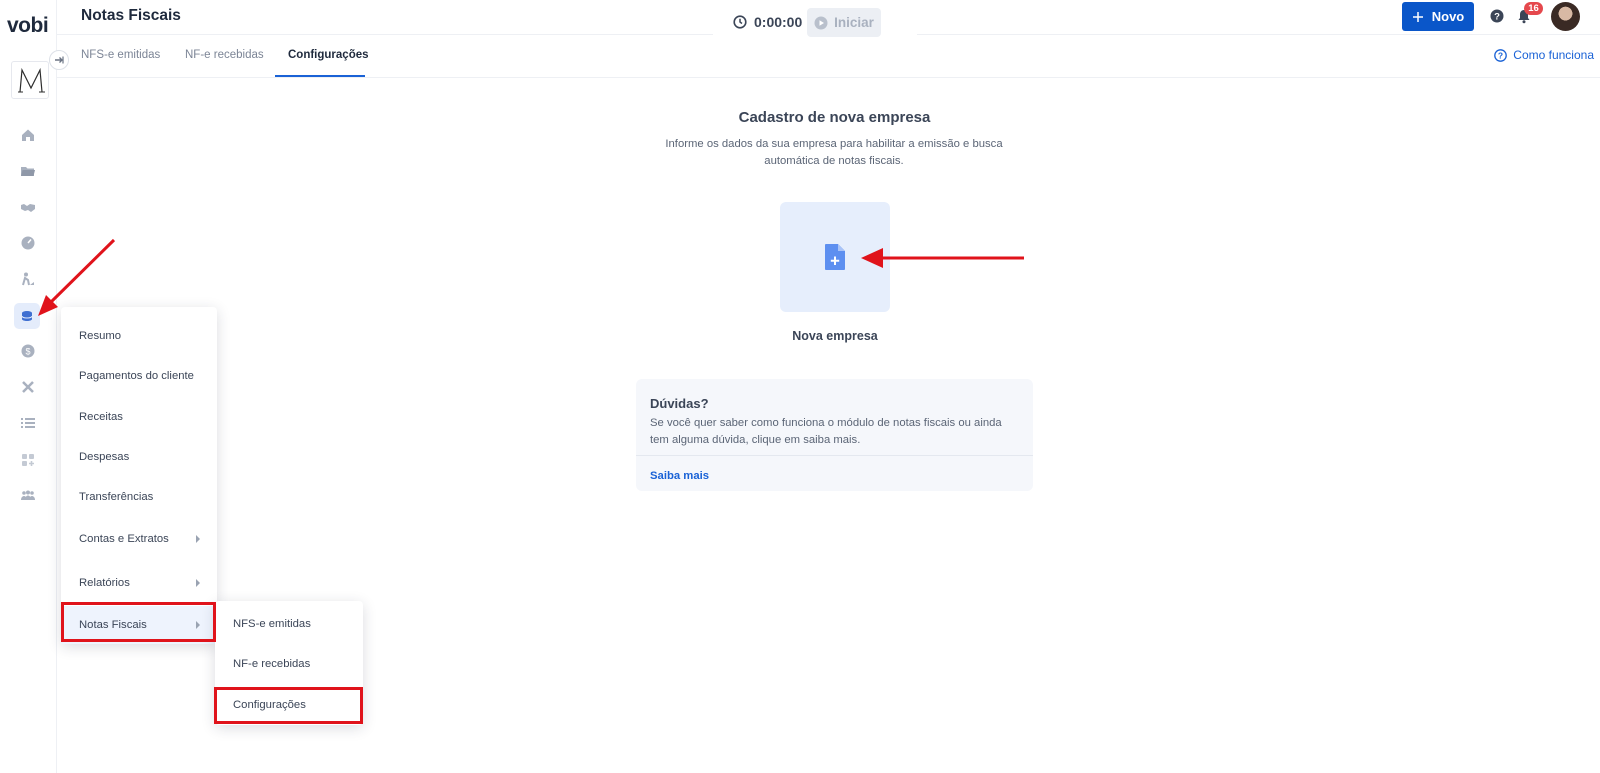 The image size is (1600, 773). I want to click on submenu-item-nfe-recebidas: NF-e recebidas, so click(289, 664).